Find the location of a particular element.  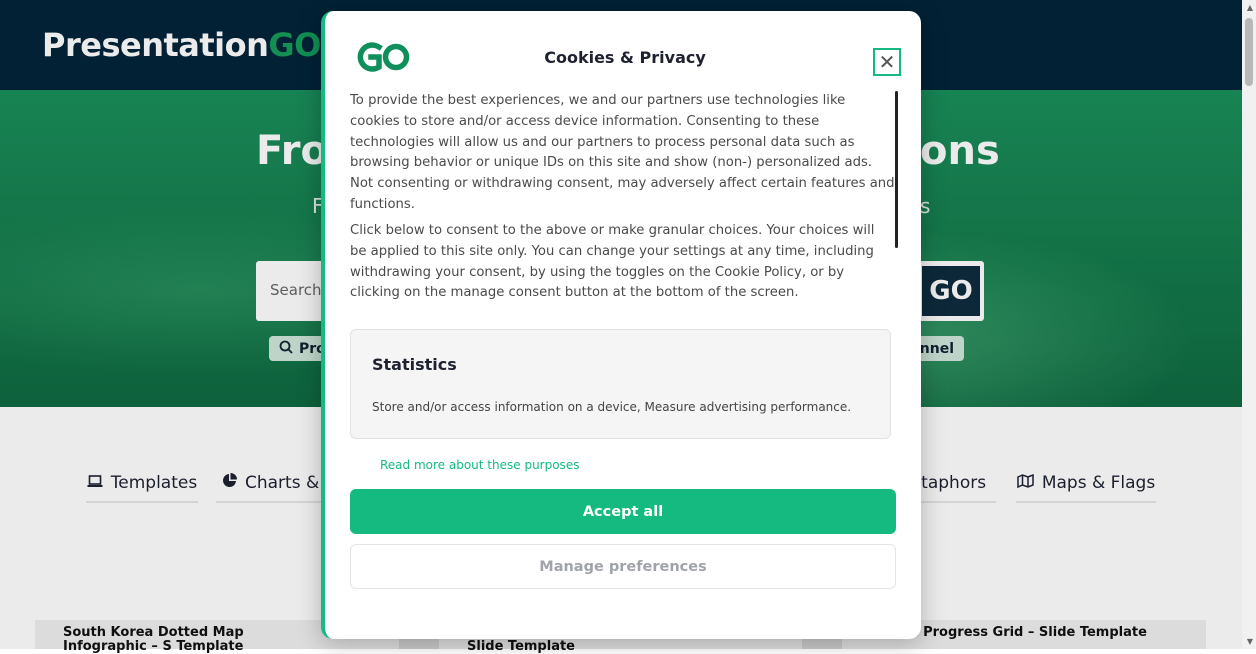

read-more-link: Read more about these purposes is located at coordinates (479, 465).